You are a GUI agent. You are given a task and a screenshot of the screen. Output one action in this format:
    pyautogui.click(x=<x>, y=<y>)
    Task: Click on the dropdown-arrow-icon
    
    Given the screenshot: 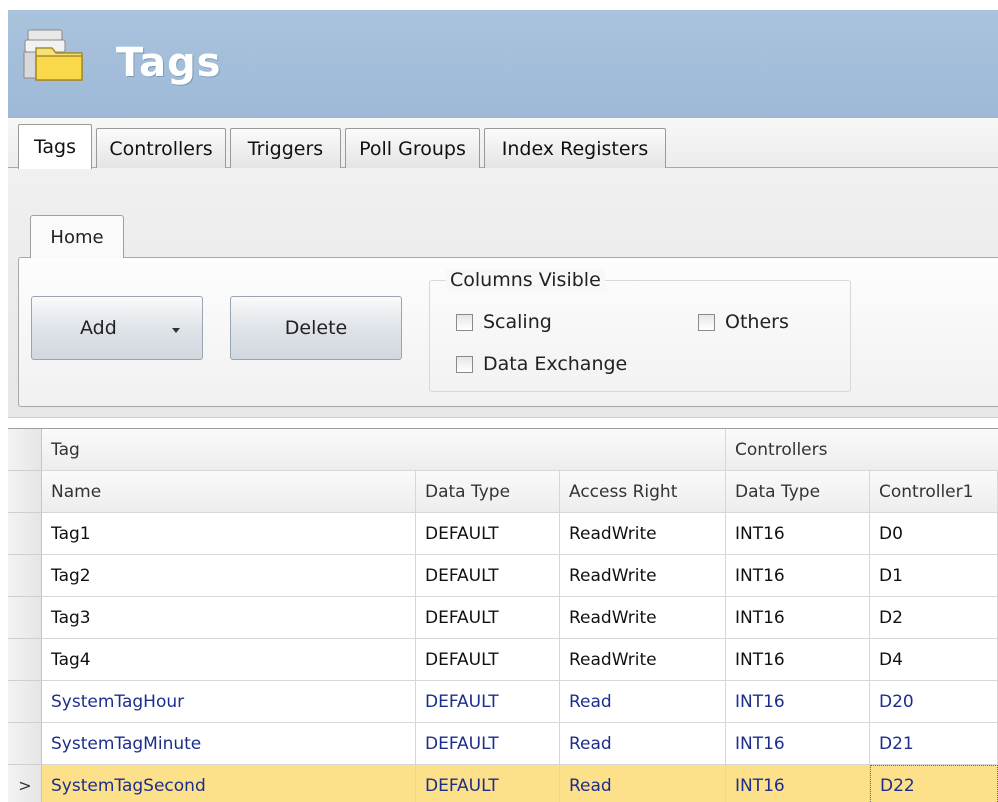 What is the action you would take?
    pyautogui.click(x=176, y=330)
    